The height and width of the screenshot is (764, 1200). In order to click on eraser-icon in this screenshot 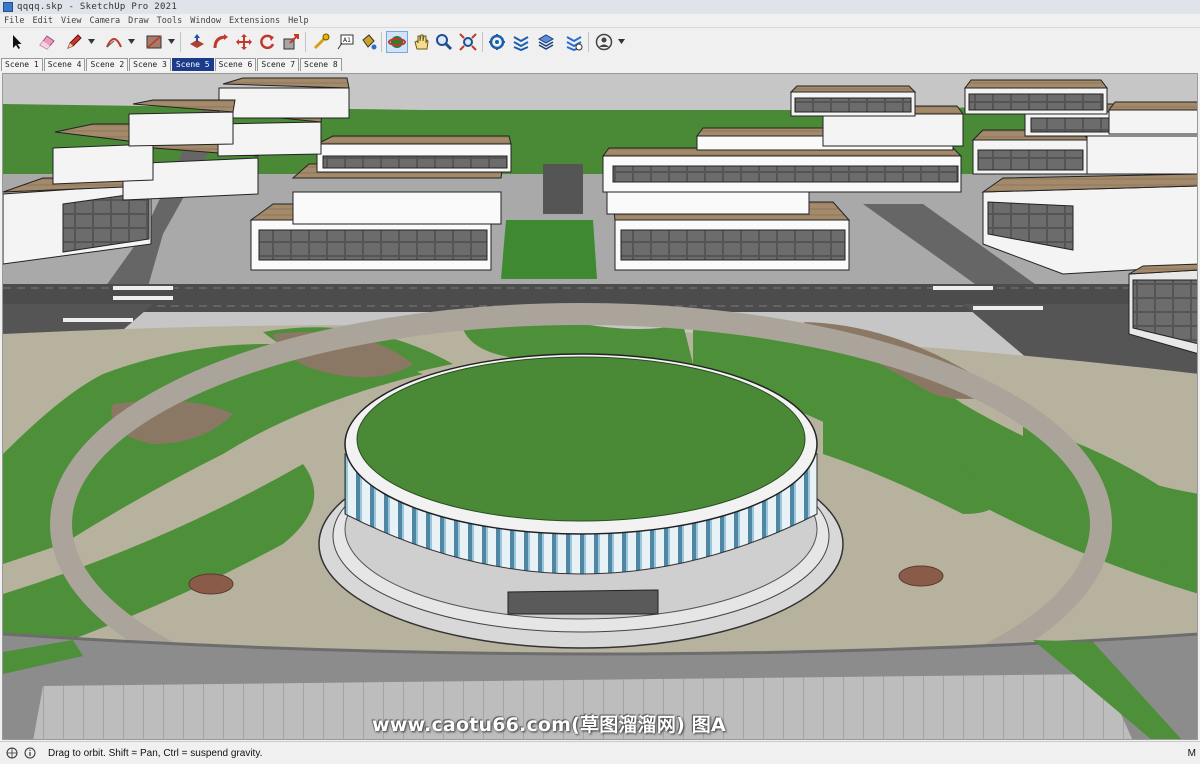, I will do `click(47, 42)`.